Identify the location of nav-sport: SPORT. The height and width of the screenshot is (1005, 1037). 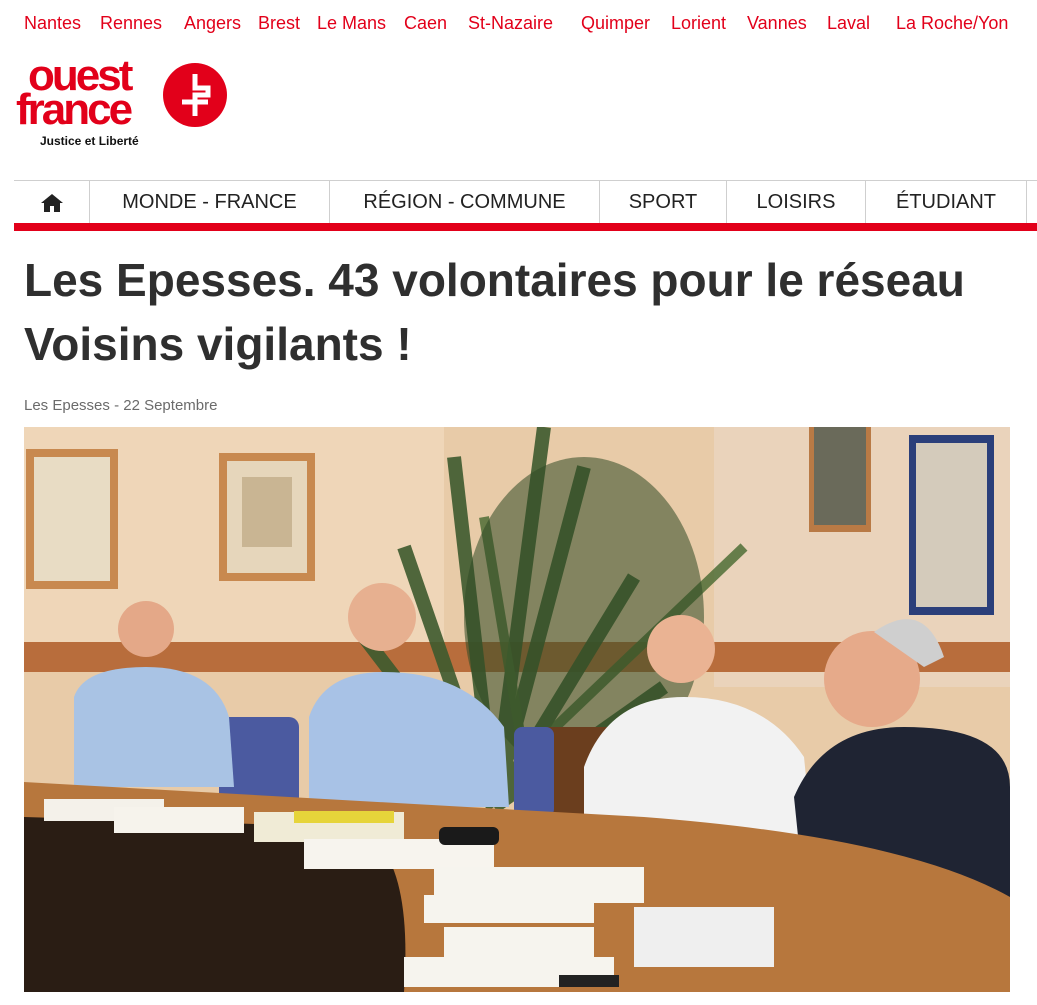
(663, 202).